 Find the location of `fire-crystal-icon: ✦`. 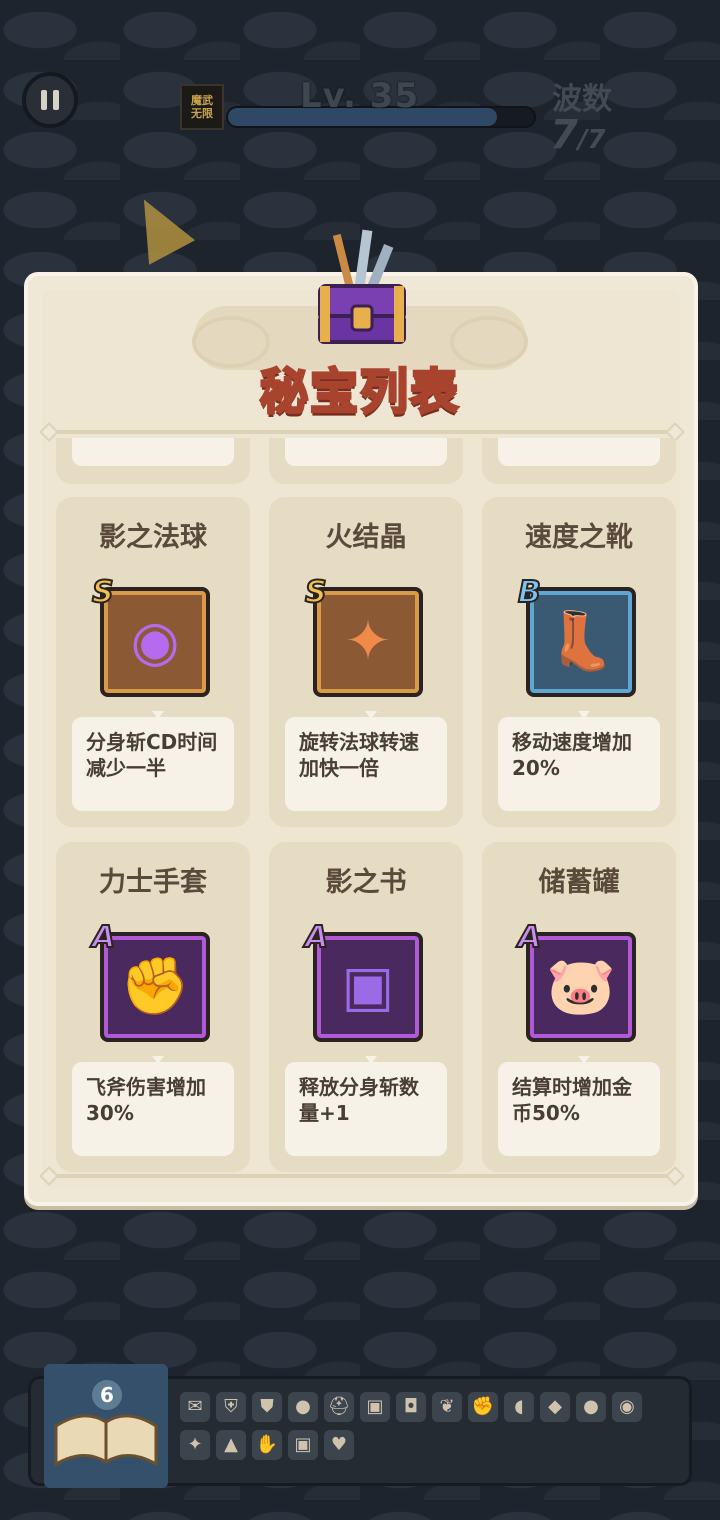

fire-crystal-icon: ✦ is located at coordinates (368, 641).